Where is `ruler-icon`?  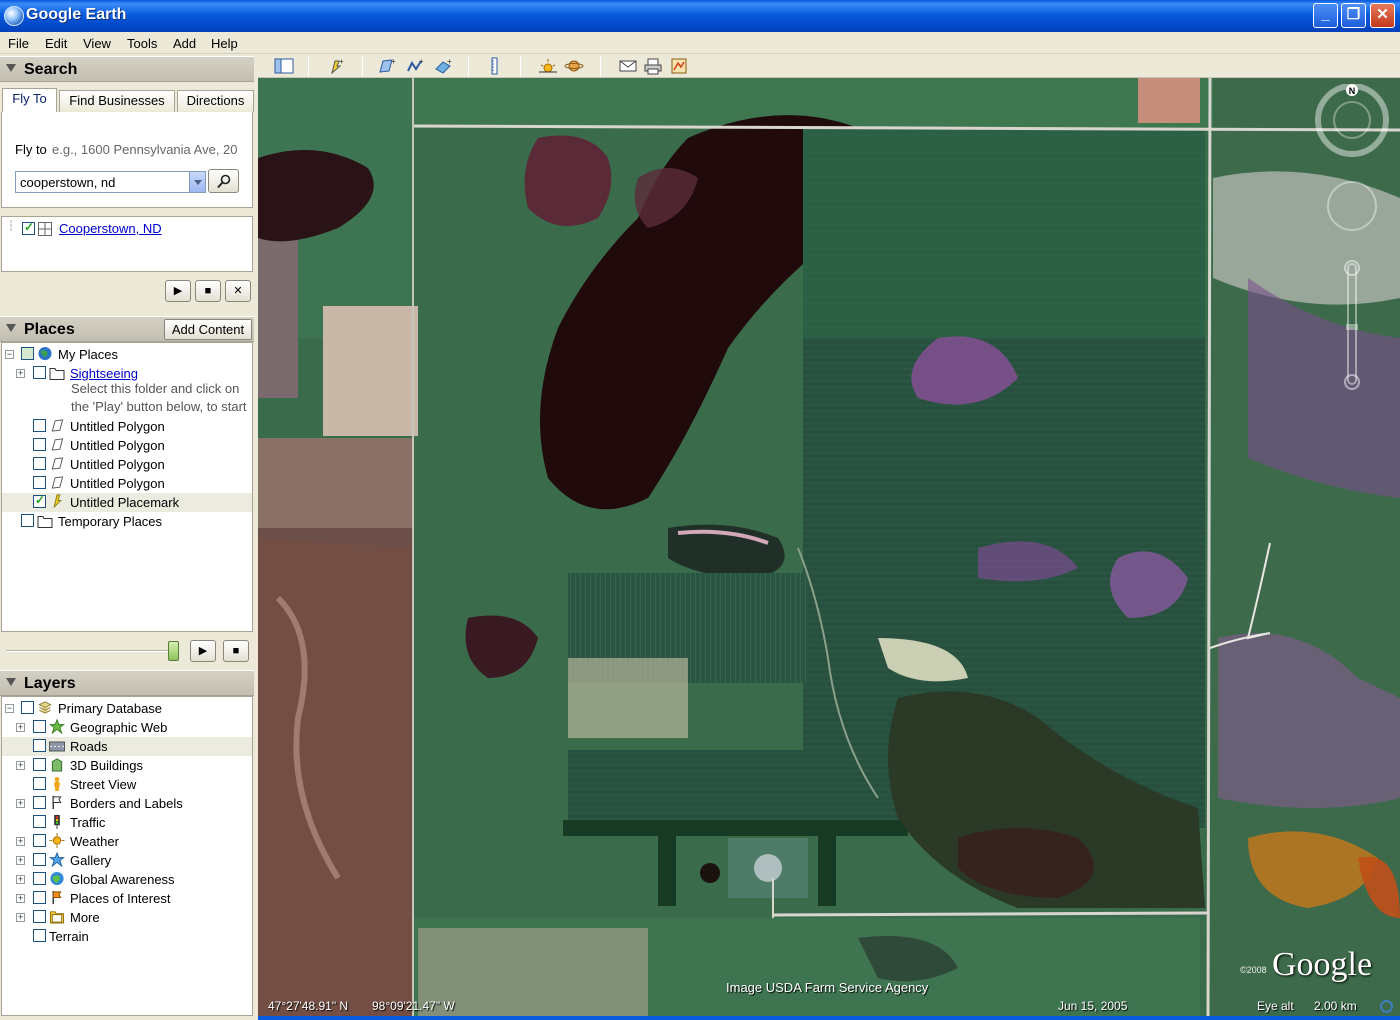
ruler-icon is located at coordinates (494, 66).